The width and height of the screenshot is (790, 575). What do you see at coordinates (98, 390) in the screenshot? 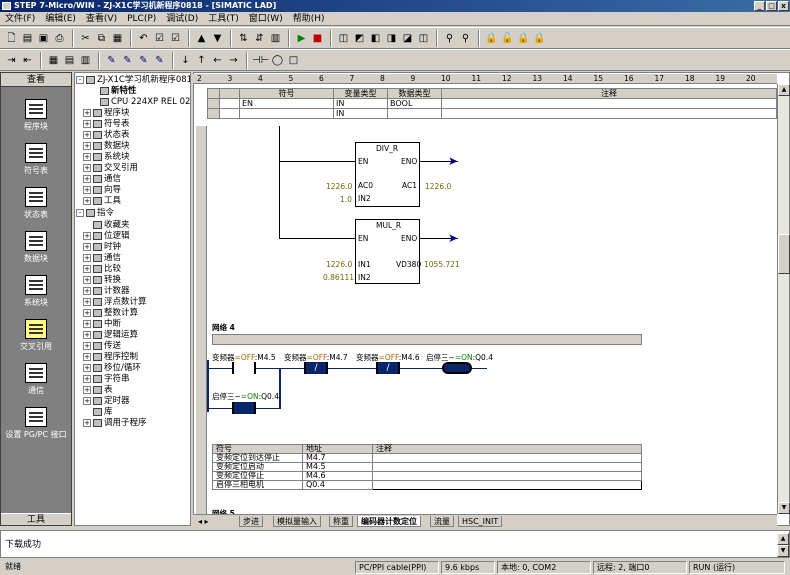
I see `tree-item: + 表` at bounding box center [98, 390].